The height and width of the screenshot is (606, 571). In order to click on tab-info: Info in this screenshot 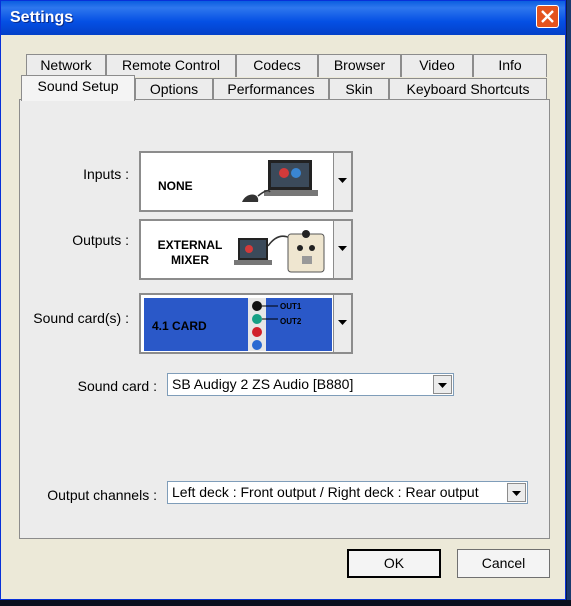, I will do `click(510, 65)`.